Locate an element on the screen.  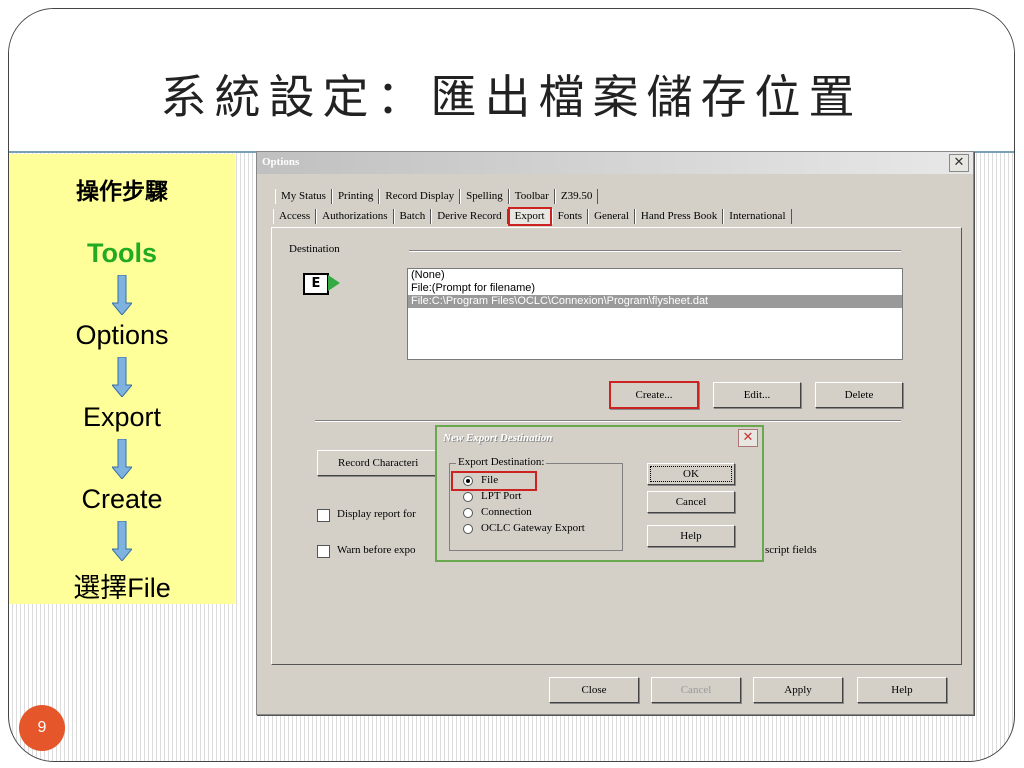
group-caption: Export Destination: is located at coordinates (501, 462).